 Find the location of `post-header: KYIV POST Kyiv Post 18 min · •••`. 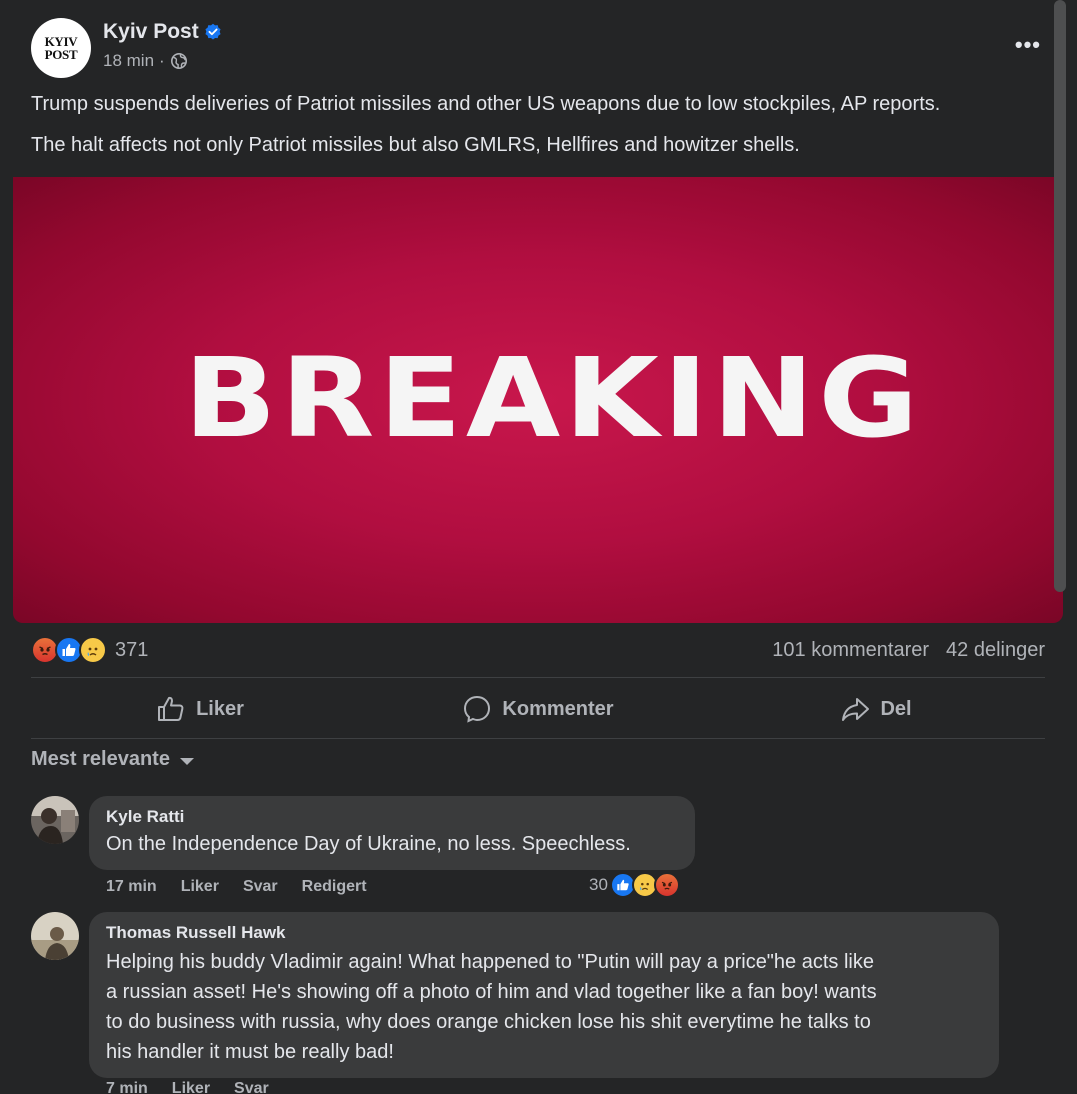

post-header: KYIV POST Kyiv Post 18 min · ••• is located at coordinates (536, 49).